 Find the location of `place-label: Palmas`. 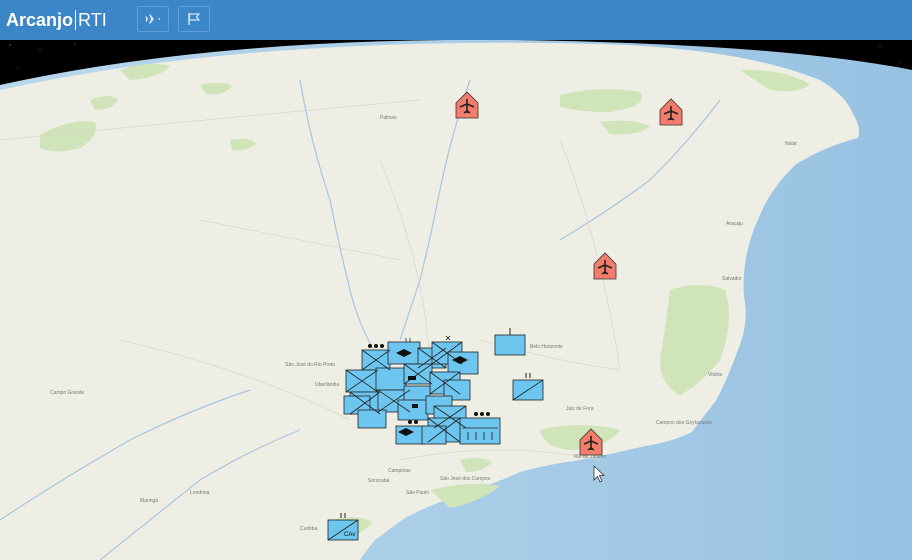

place-label: Palmas is located at coordinates (388, 118).